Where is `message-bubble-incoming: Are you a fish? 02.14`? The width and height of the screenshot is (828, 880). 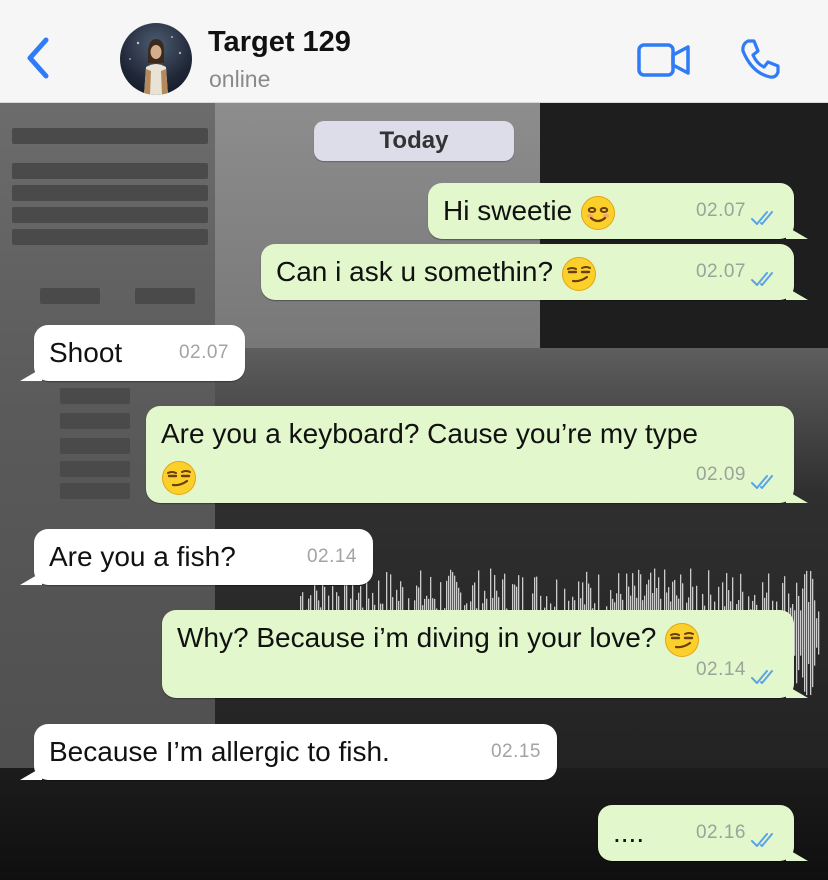 message-bubble-incoming: Are you a fish? 02.14 is located at coordinates (203, 557).